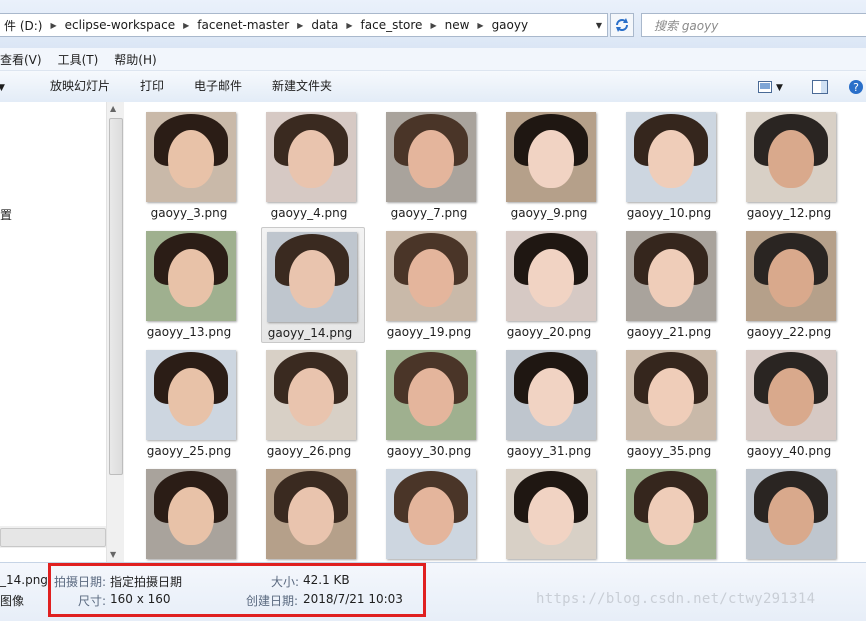 The image size is (866, 621). What do you see at coordinates (152, 86) in the screenshot?
I see `print-button: 打印` at bounding box center [152, 86].